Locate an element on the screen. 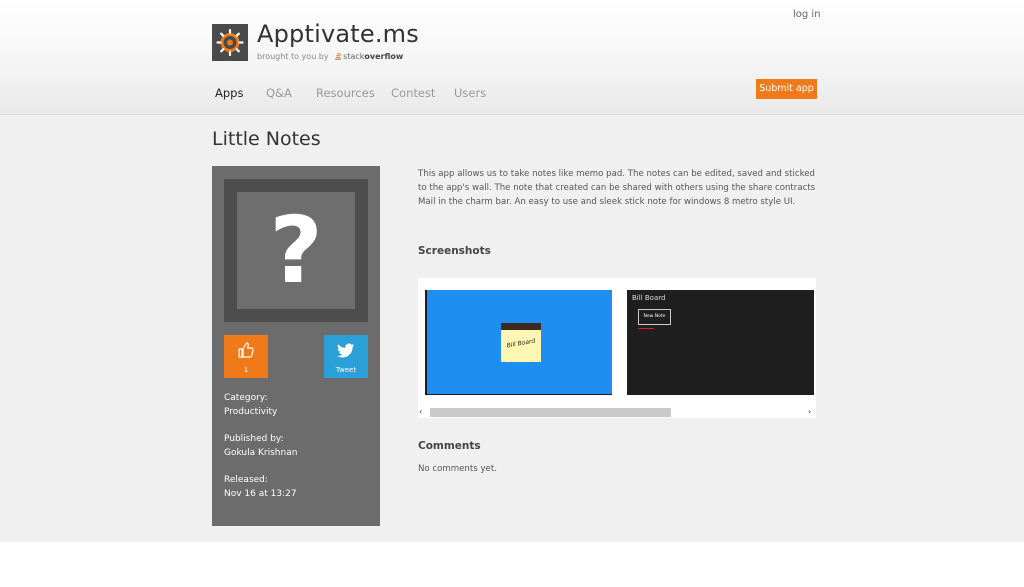 The width and height of the screenshot is (1024, 587). nav-resources: Resources is located at coordinates (345, 93).